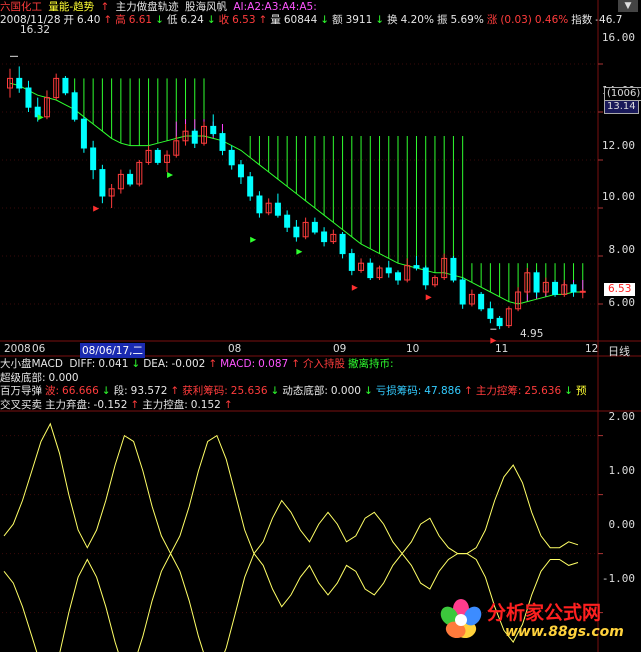 This screenshot has width=641, height=652. What do you see at coordinates (23, 378) in the screenshot?
I see `super-bottom-label: 超级底部:` at bounding box center [23, 378].